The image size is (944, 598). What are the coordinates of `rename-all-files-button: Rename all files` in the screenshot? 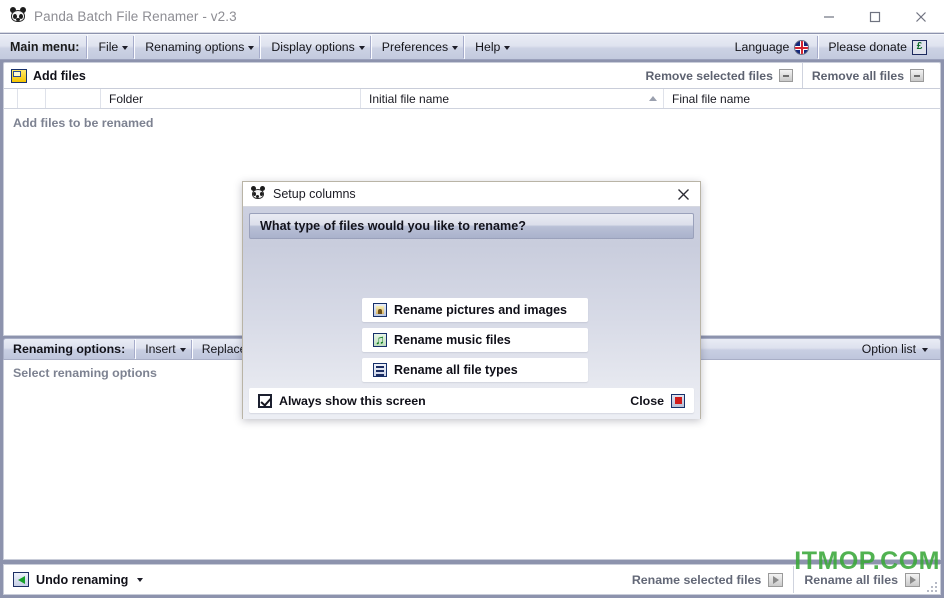 It's located at (861, 579).